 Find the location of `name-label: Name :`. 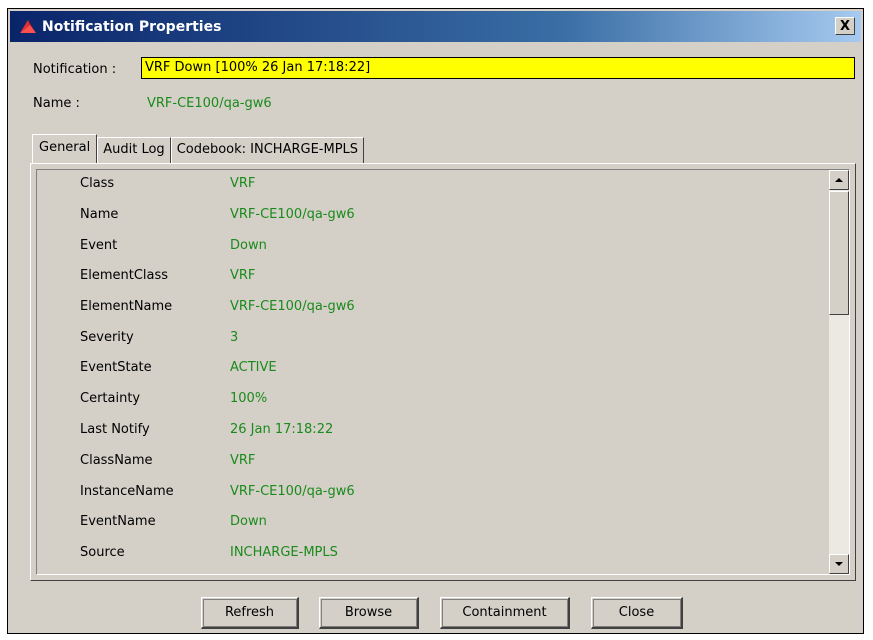

name-label: Name : is located at coordinates (56, 103).